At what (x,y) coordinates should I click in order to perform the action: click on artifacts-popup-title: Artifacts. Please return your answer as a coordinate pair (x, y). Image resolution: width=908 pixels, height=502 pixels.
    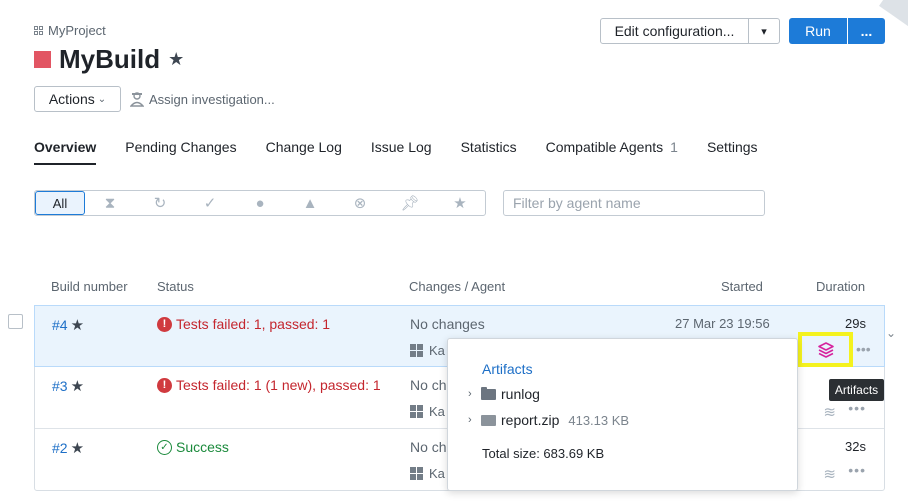
    Looking at the image, I should click on (507, 369).